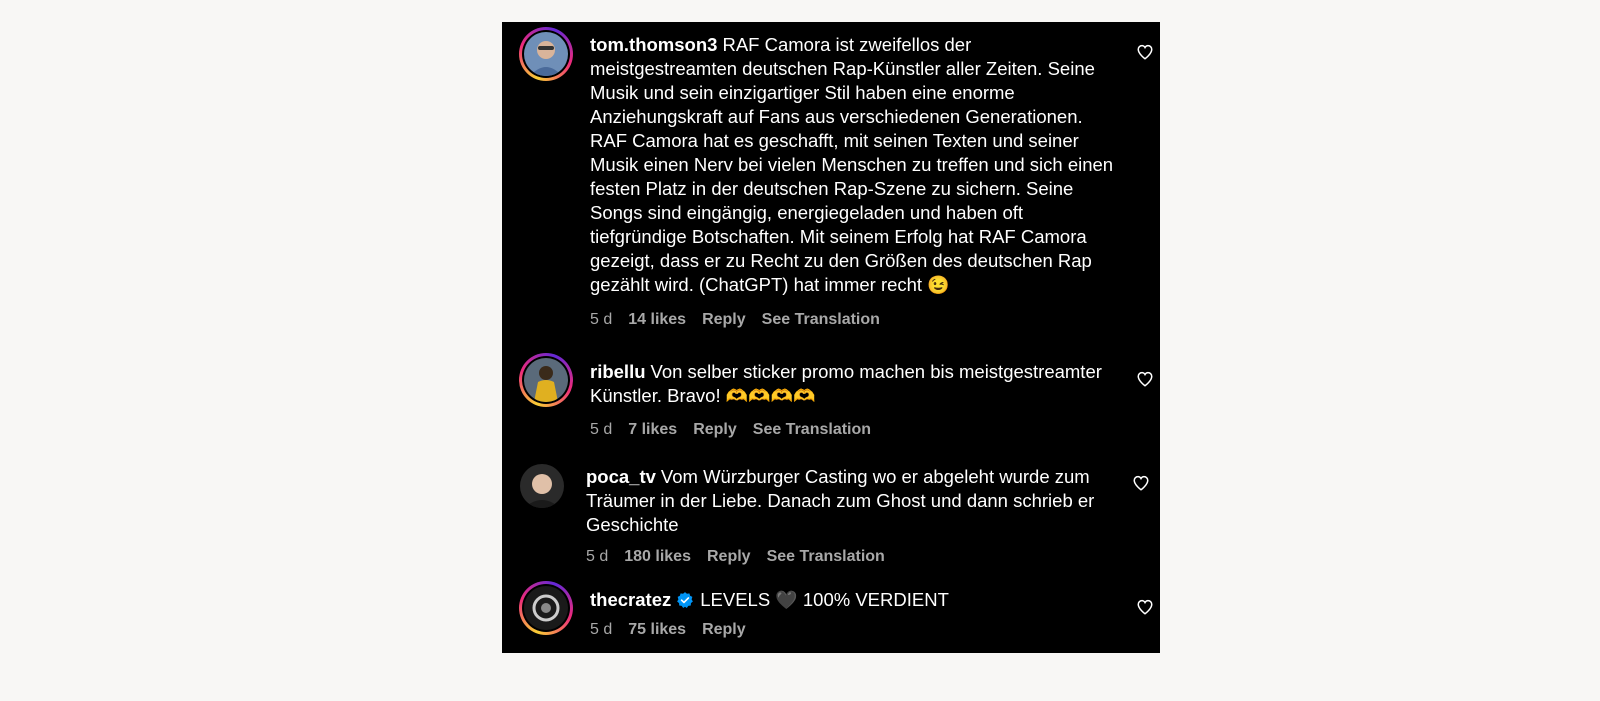 This screenshot has height=701, width=1600. I want to click on heart-hands-emoji: 🫶🫶🫶🫶, so click(770, 396).